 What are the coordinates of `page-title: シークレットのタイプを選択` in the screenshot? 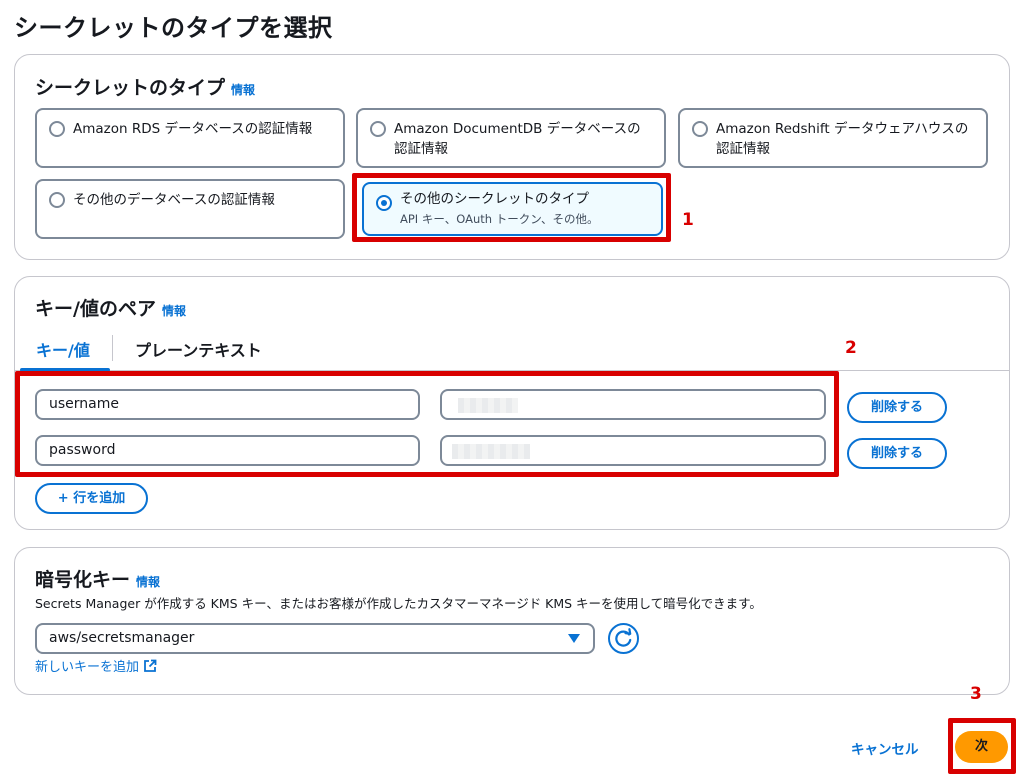 It's located at (173, 28).